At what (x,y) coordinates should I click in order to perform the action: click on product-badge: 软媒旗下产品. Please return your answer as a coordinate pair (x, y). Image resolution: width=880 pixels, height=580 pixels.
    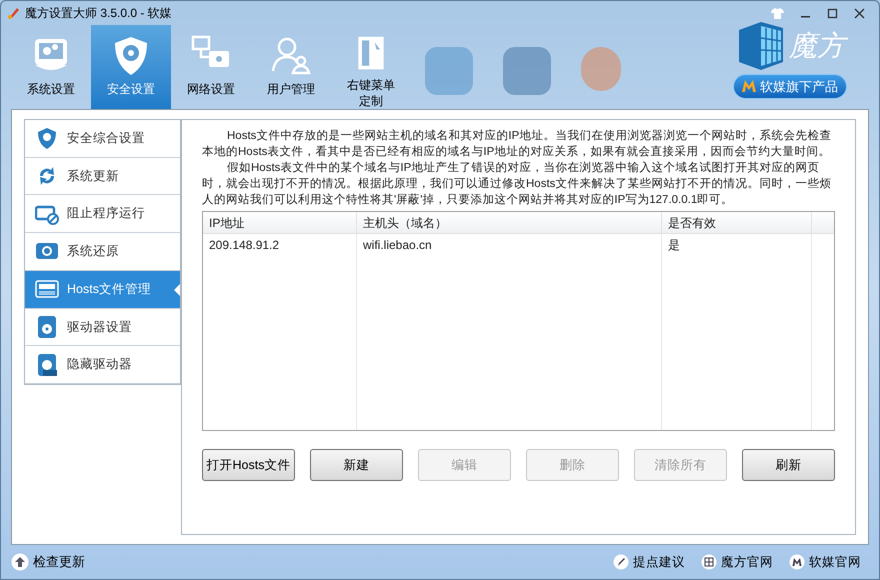
    Looking at the image, I should click on (790, 86).